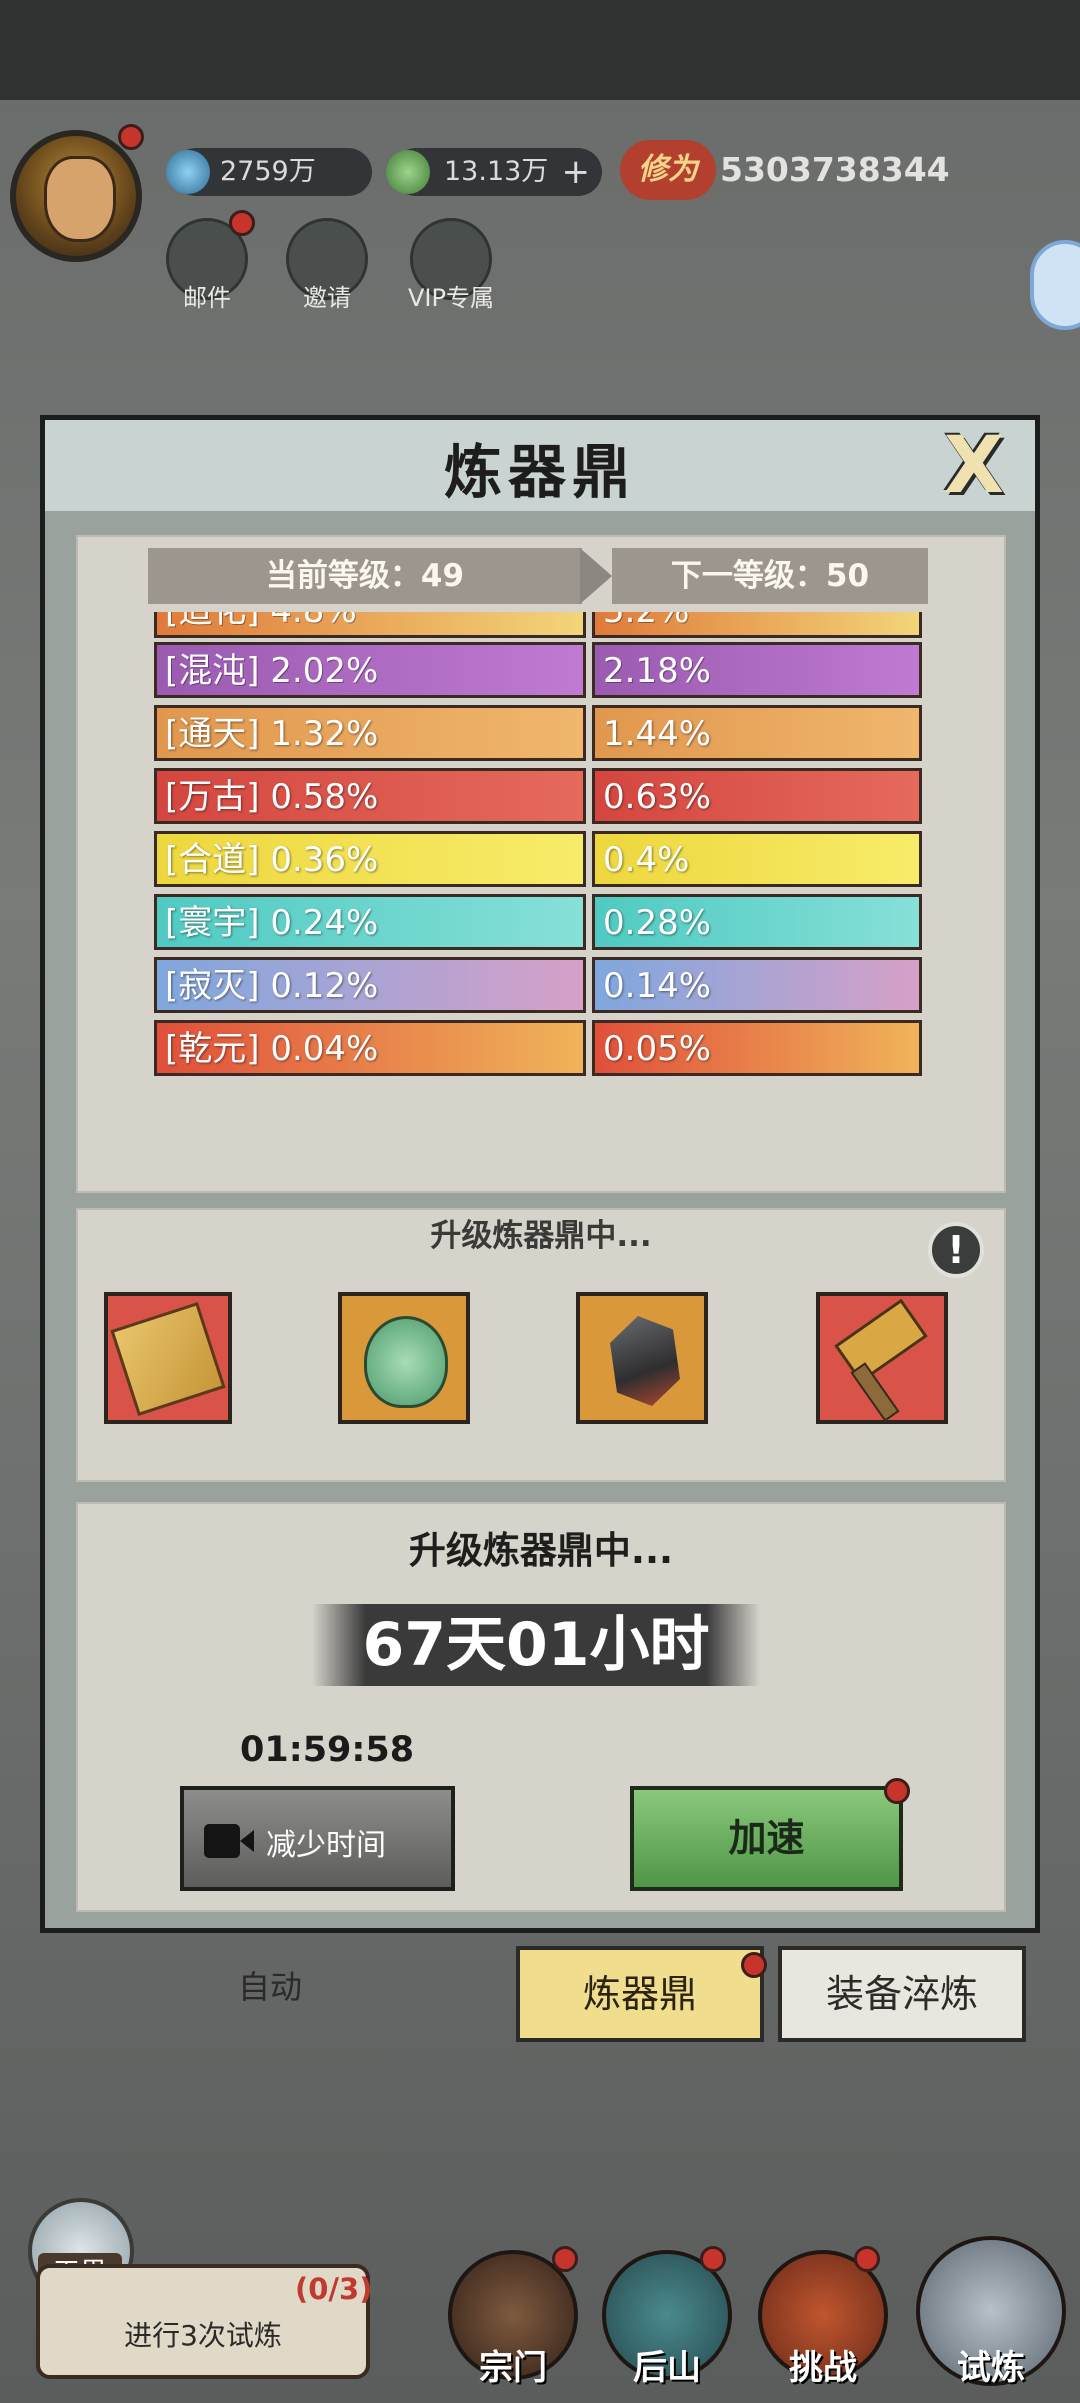 This screenshot has height=2403, width=1080. Describe the element at coordinates (757, 859) in the screenshot. I see `rate-row-hedao-next: 0.4%` at that location.